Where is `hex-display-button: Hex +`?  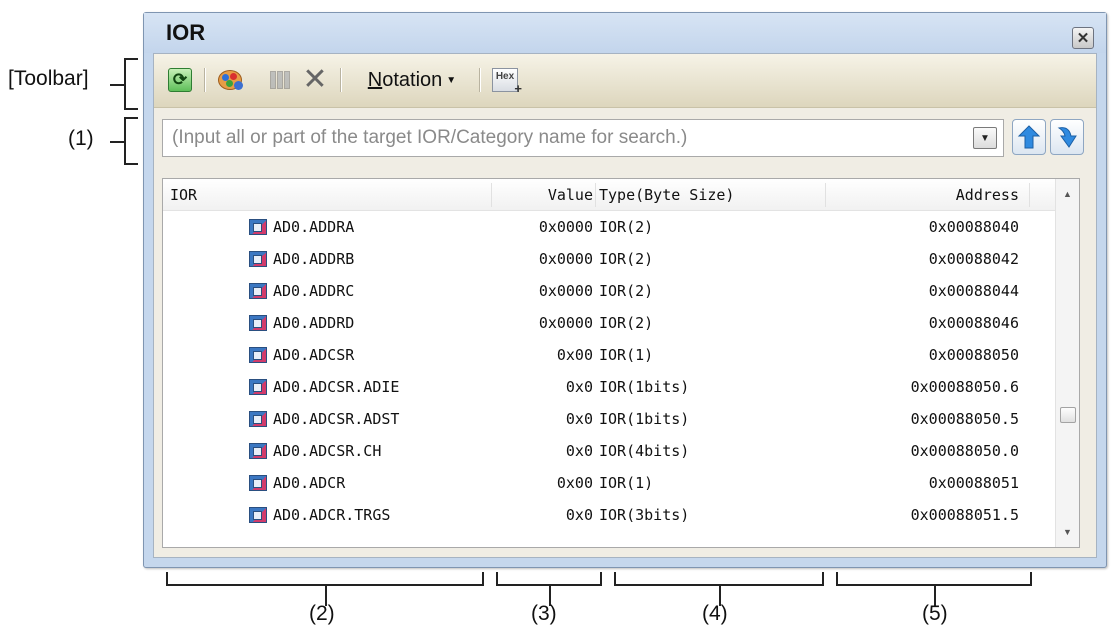 hex-display-button: Hex + is located at coordinates (505, 81).